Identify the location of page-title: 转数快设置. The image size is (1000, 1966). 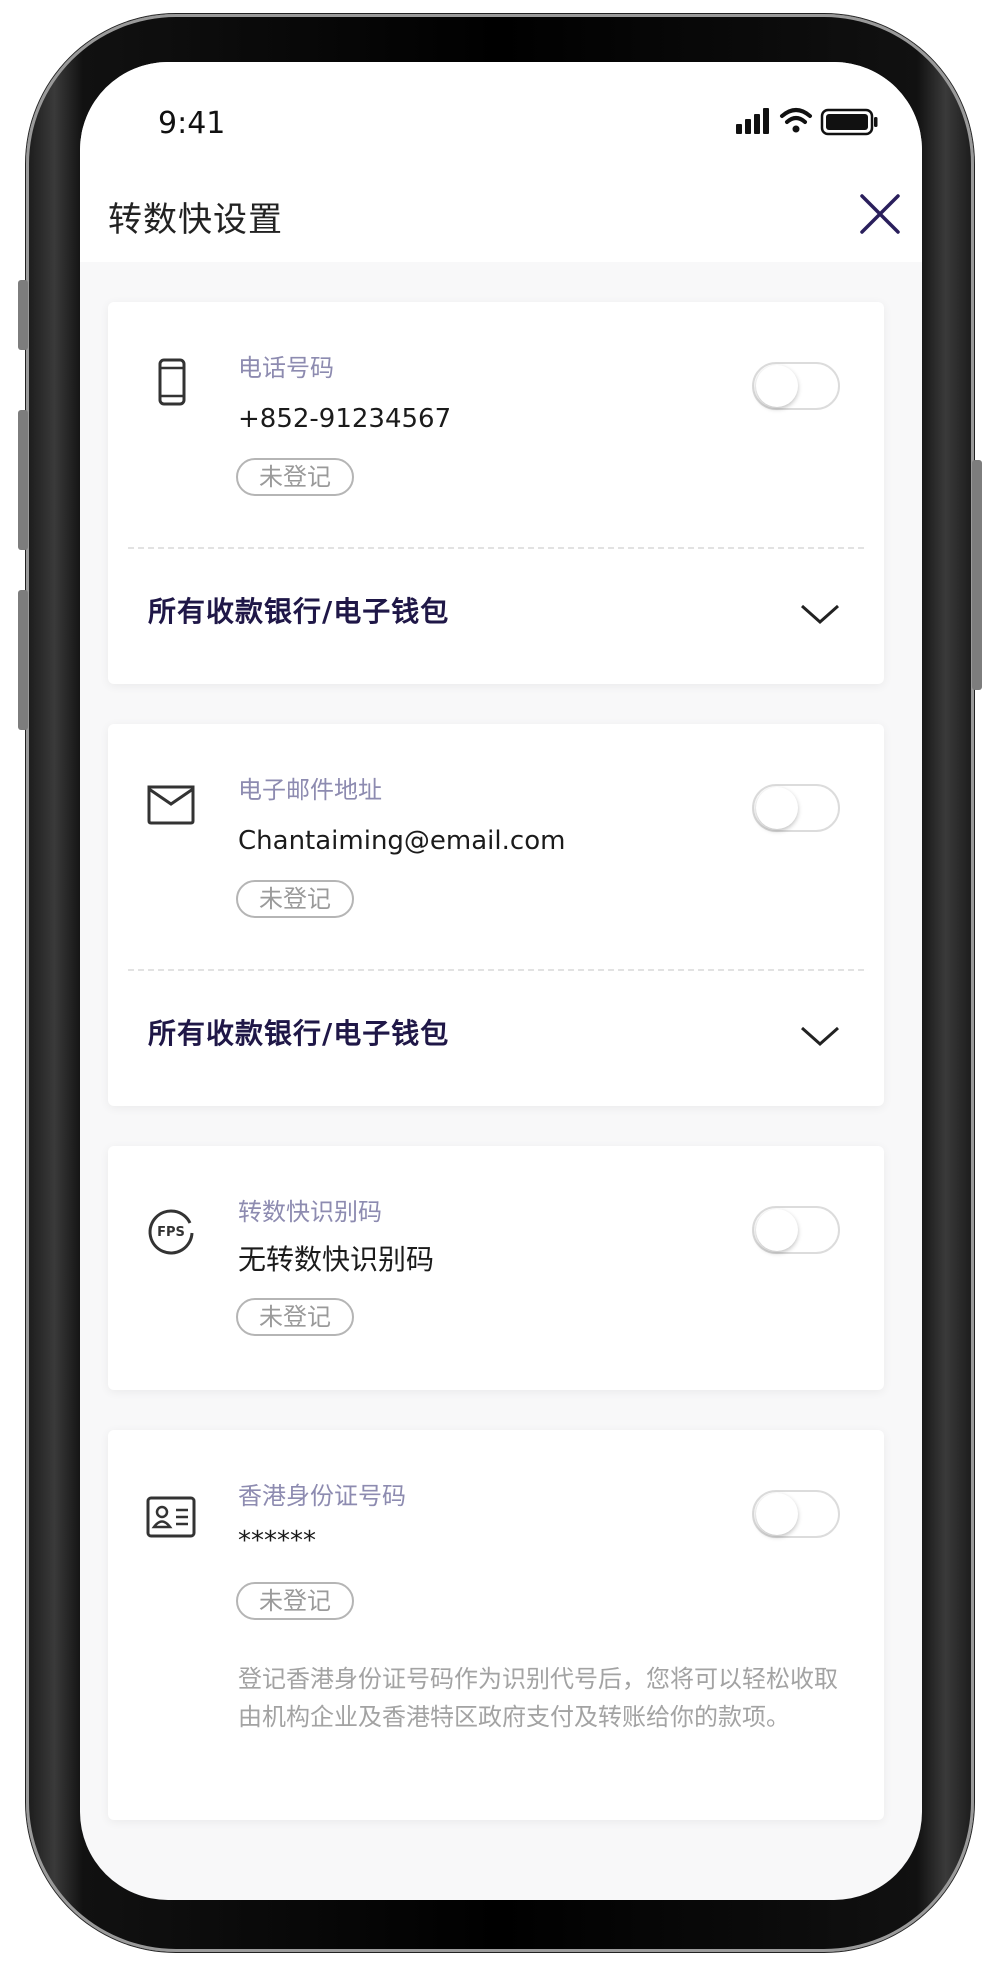
(195, 220).